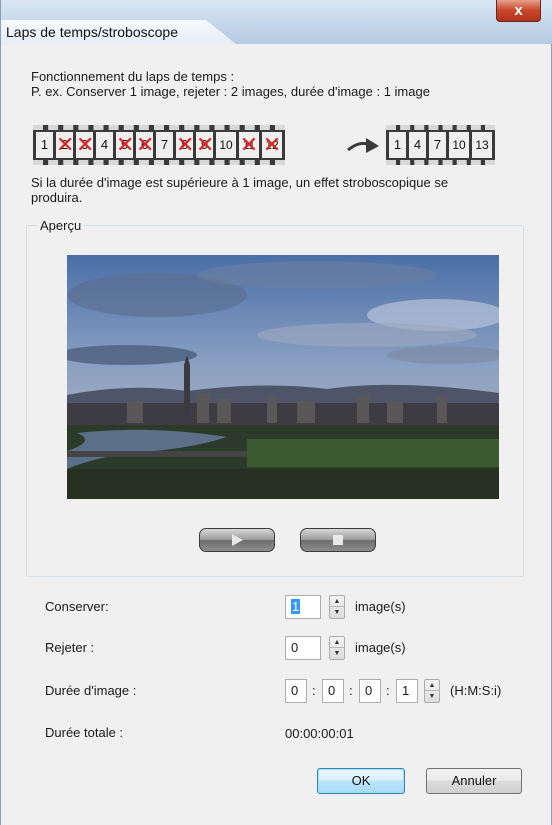  I want to click on film-frame: 6, so click(144, 145).